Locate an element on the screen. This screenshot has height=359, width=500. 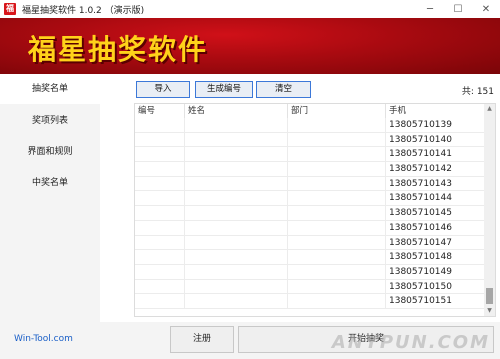
app-icon: 福 is located at coordinates (10, 9).